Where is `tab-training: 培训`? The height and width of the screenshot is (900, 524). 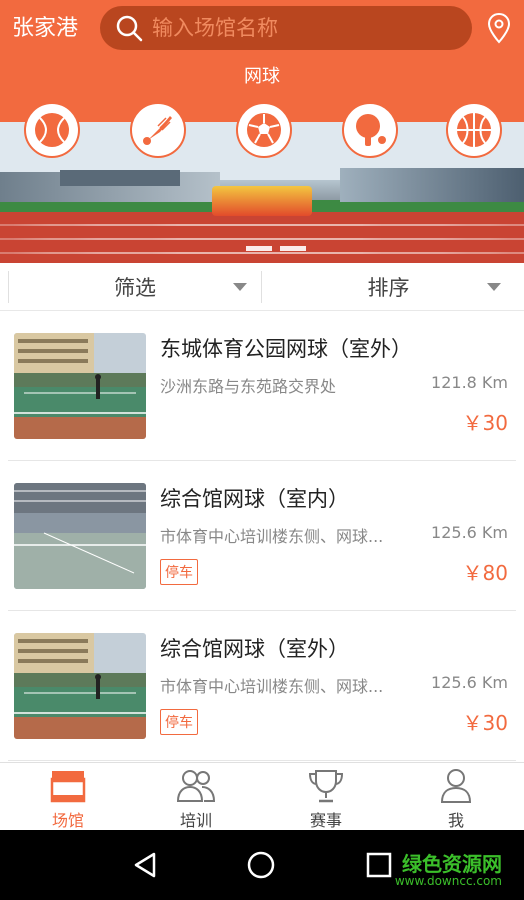
tab-training: 培训 is located at coordinates (196, 798).